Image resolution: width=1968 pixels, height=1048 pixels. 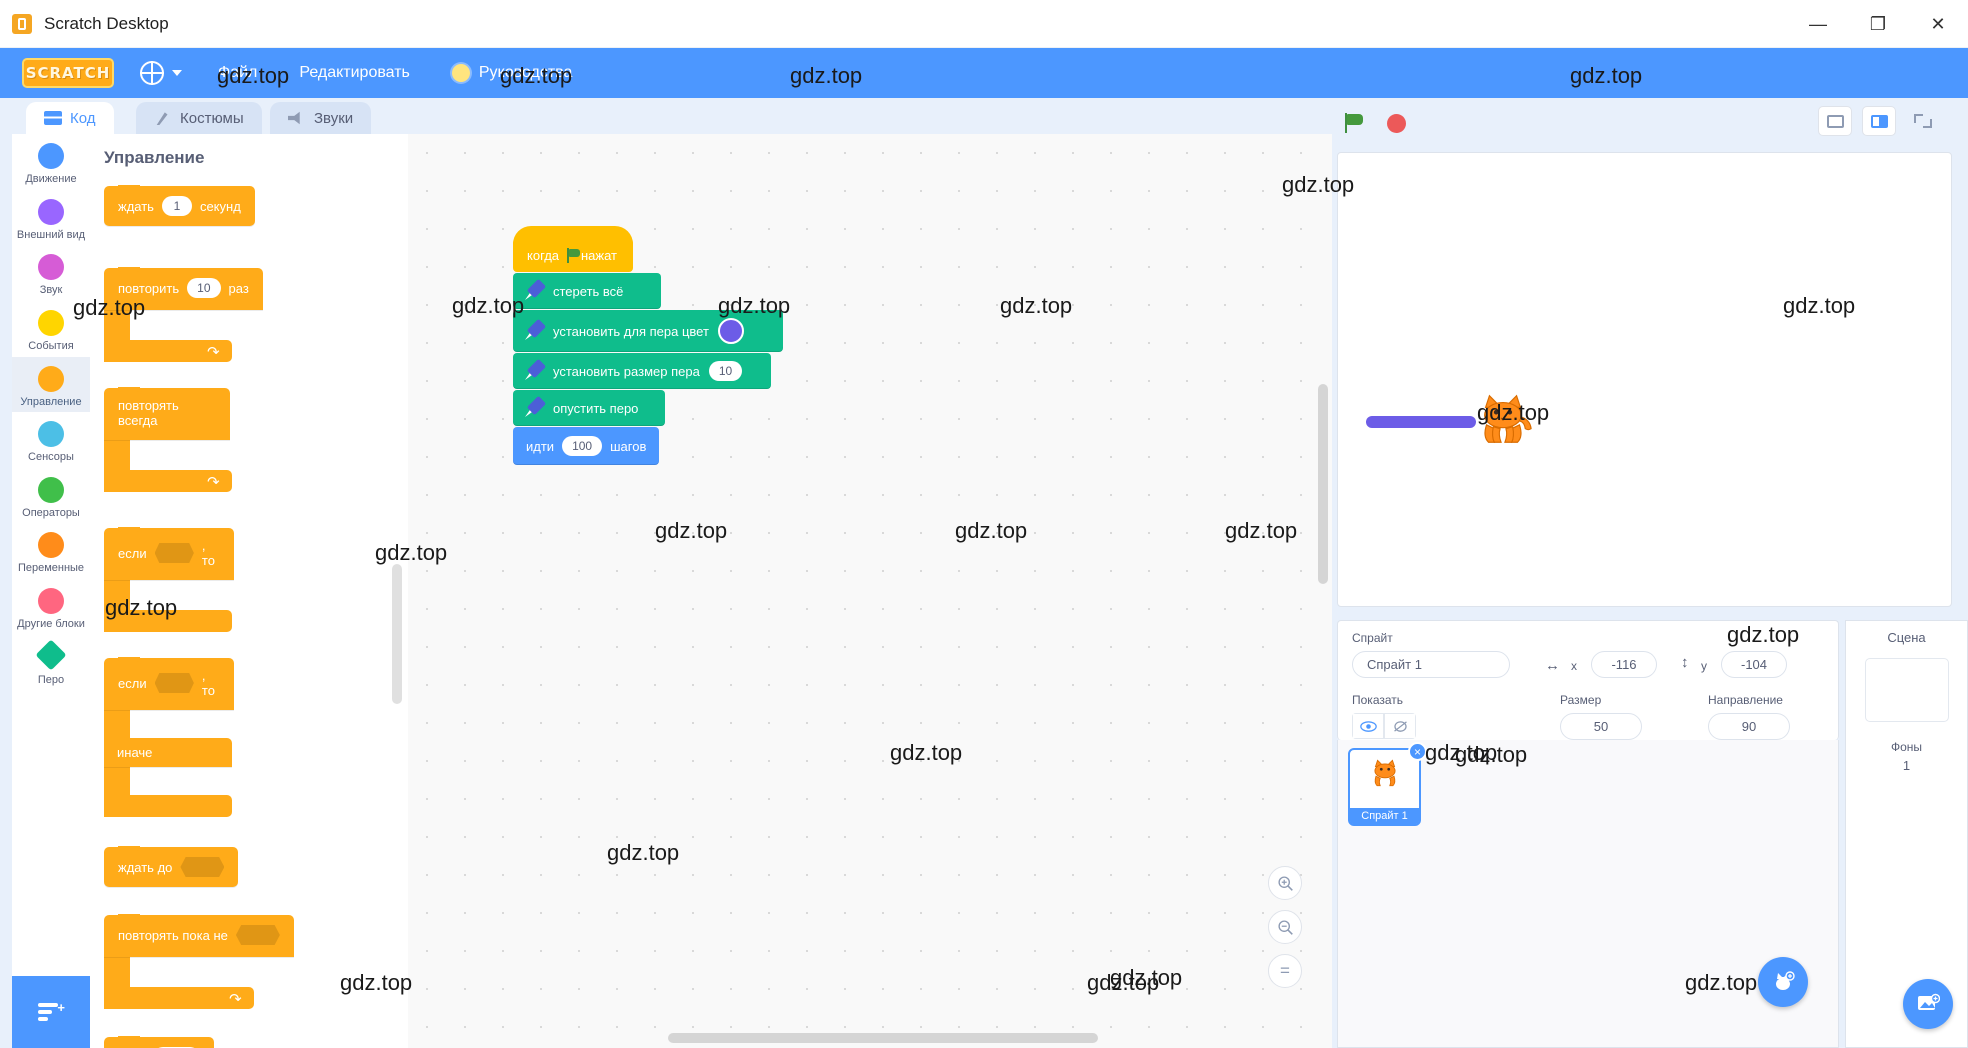 I want to click on block-input: 1, so click(x=176, y=206).